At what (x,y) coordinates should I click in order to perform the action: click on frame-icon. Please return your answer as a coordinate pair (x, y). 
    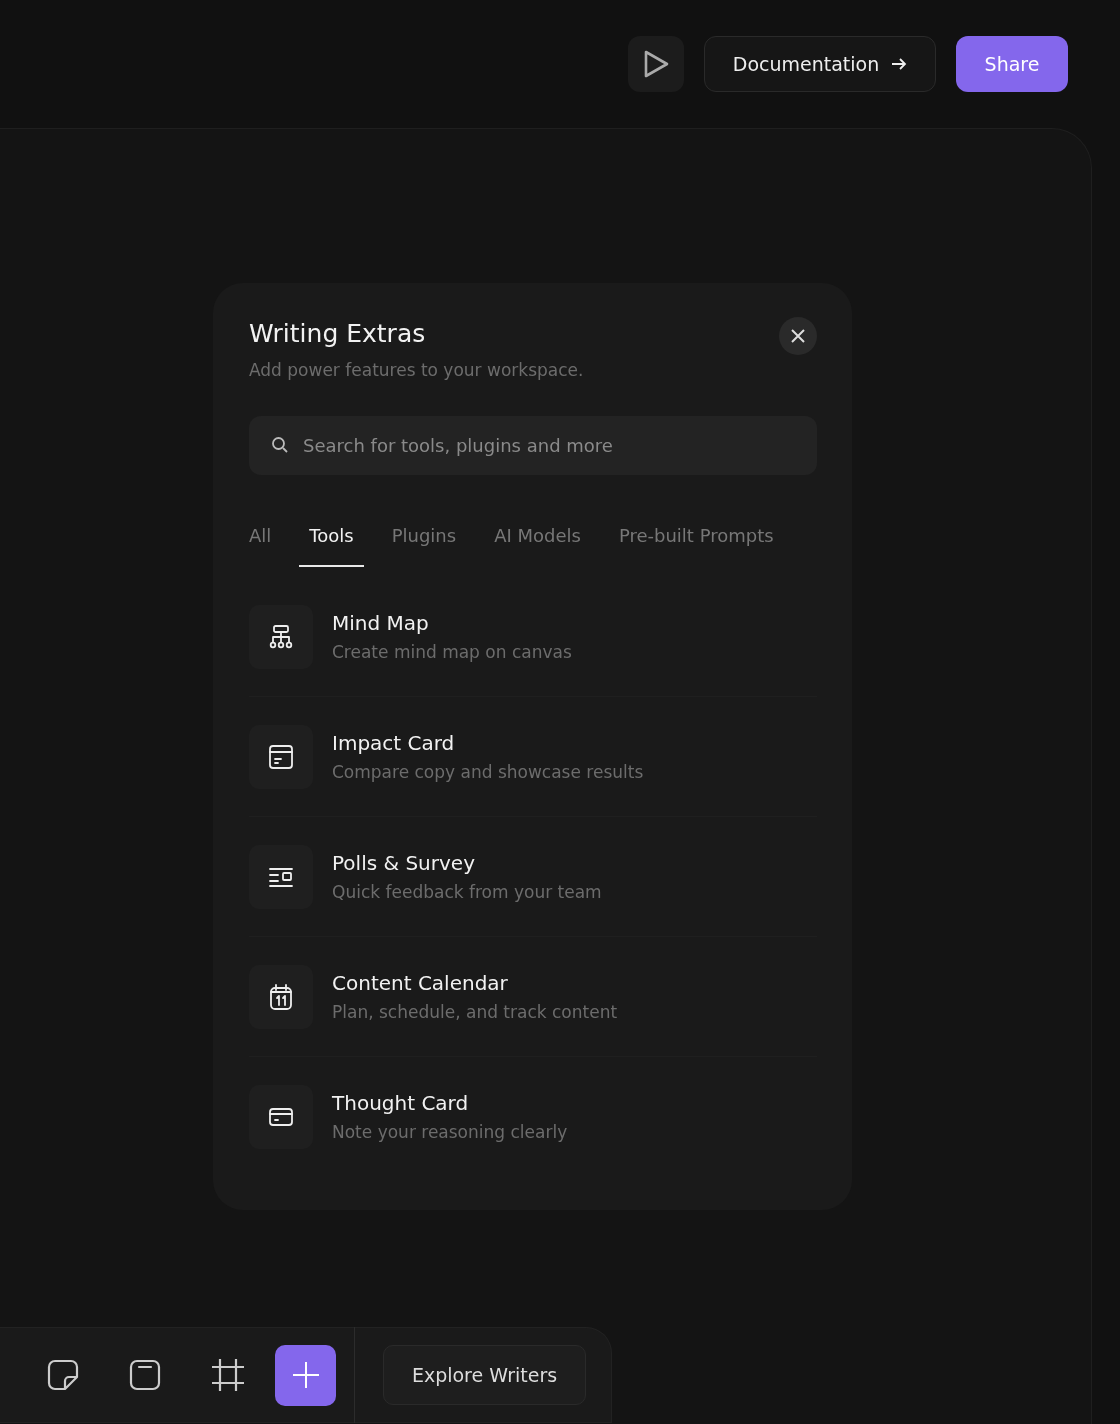
    Looking at the image, I should click on (228, 1375).